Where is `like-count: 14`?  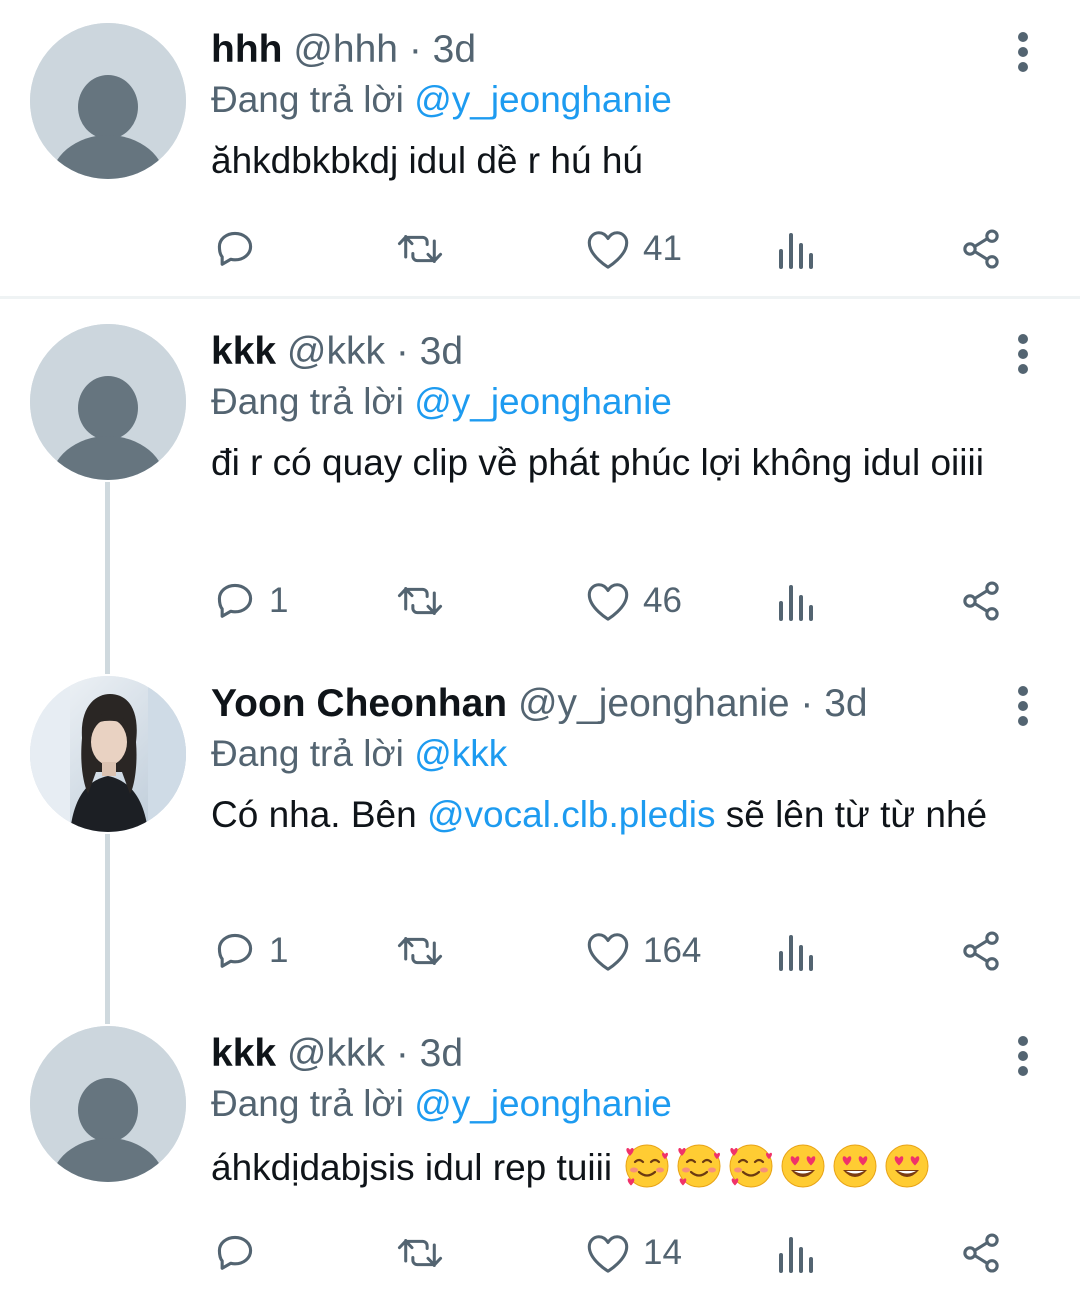
like-count: 14 is located at coordinates (662, 1252).